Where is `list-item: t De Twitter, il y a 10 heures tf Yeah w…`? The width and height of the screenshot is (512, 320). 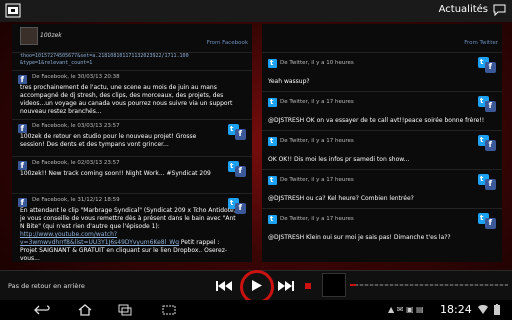 list-item: t De Twitter, il y a 10 heures tf Yeah w… is located at coordinates (382, 72).